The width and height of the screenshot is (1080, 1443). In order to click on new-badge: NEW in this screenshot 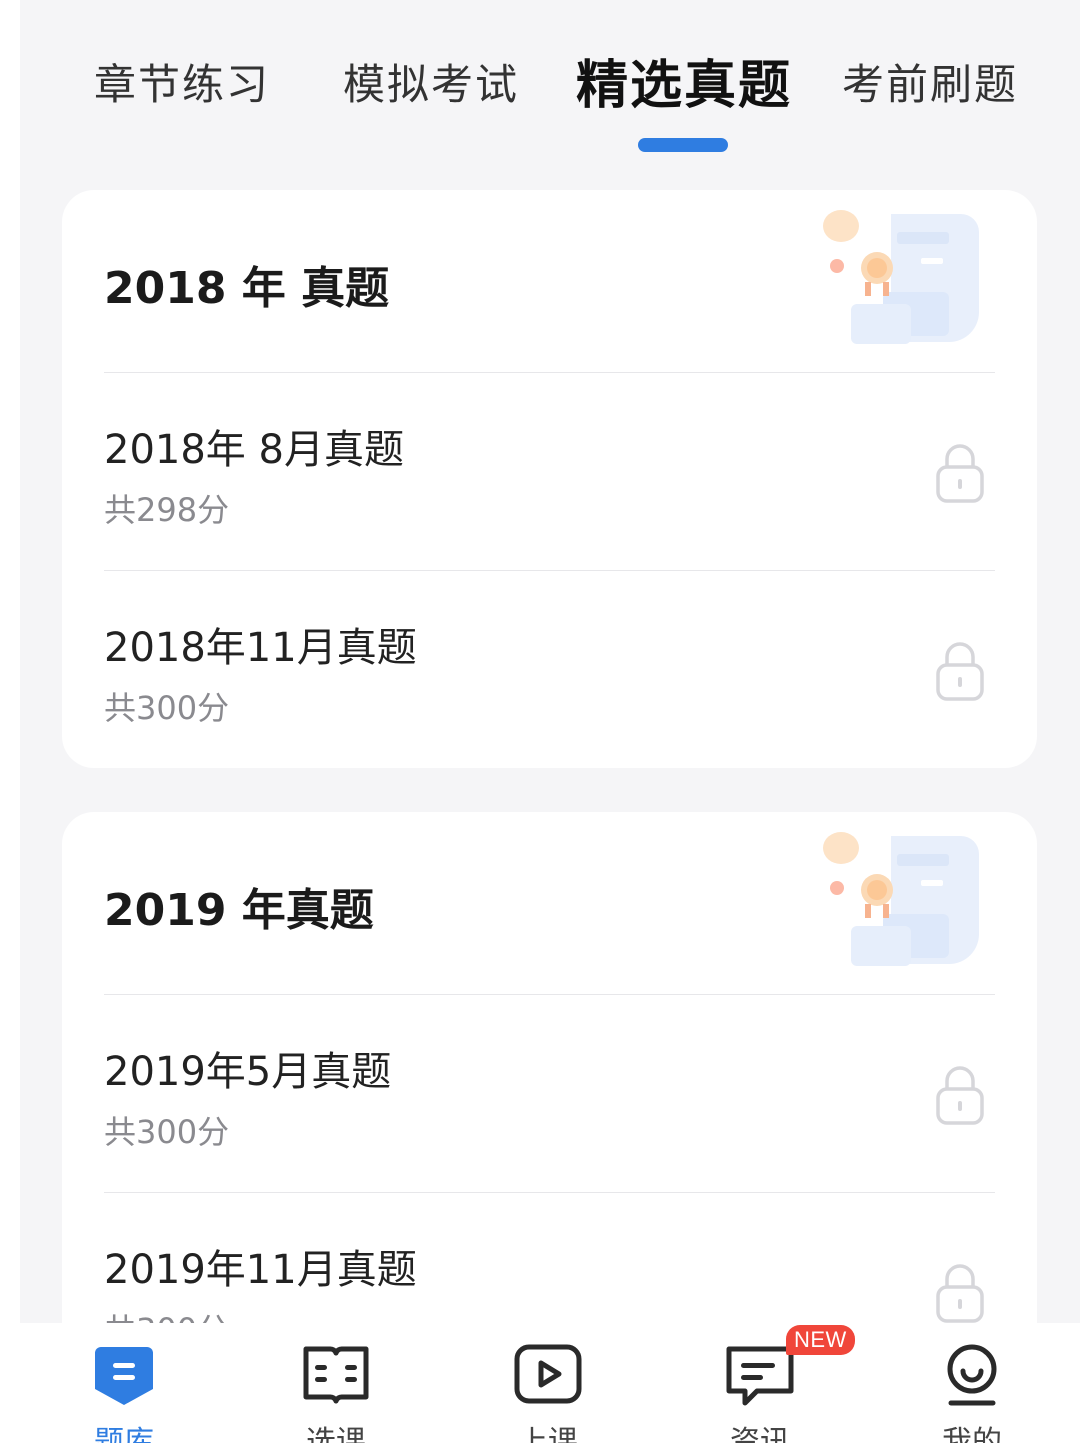, I will do `click(820, 1340)`.